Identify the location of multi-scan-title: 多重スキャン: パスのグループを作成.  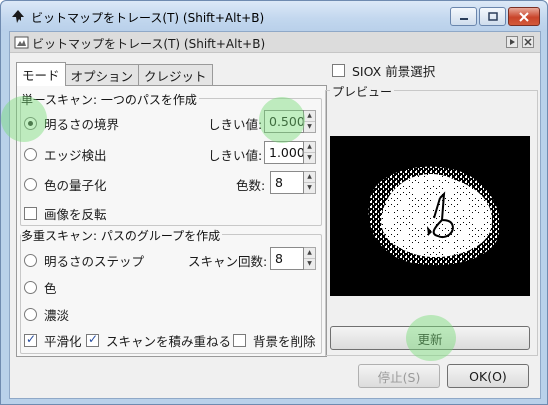
(122, 235).